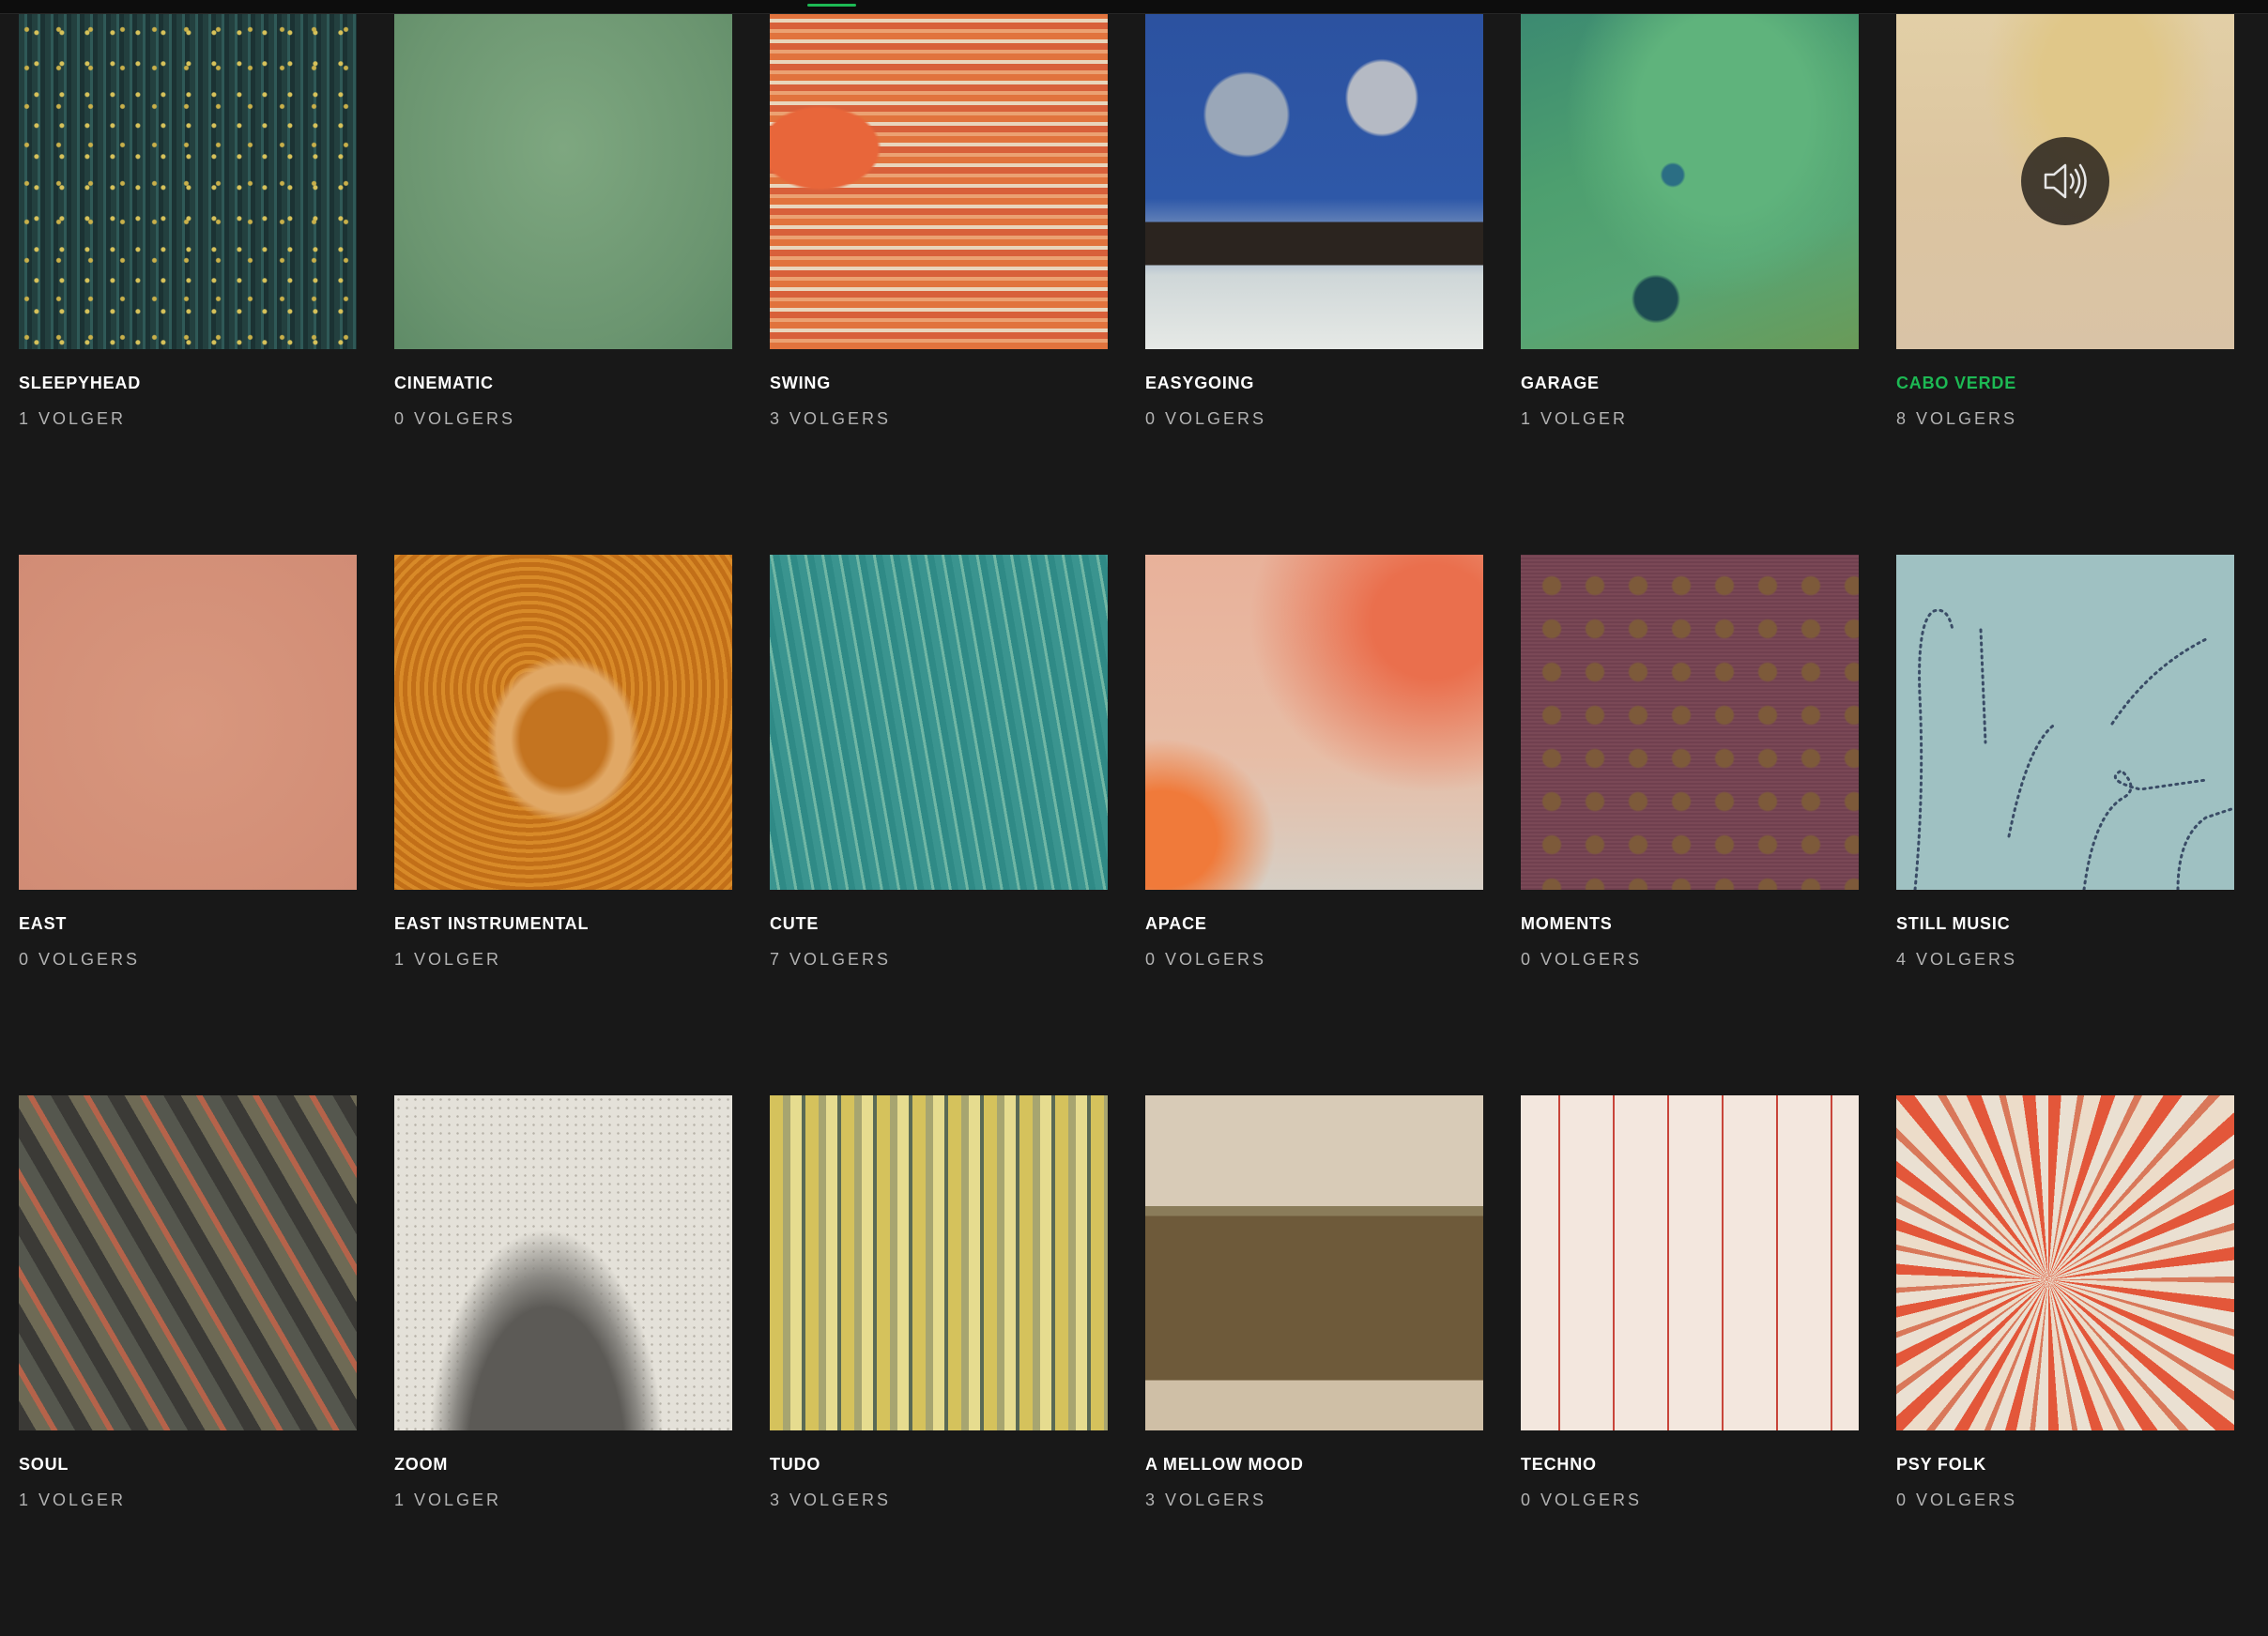  I want to click on playlist-title: TECHNO, so click(1690, 1465).